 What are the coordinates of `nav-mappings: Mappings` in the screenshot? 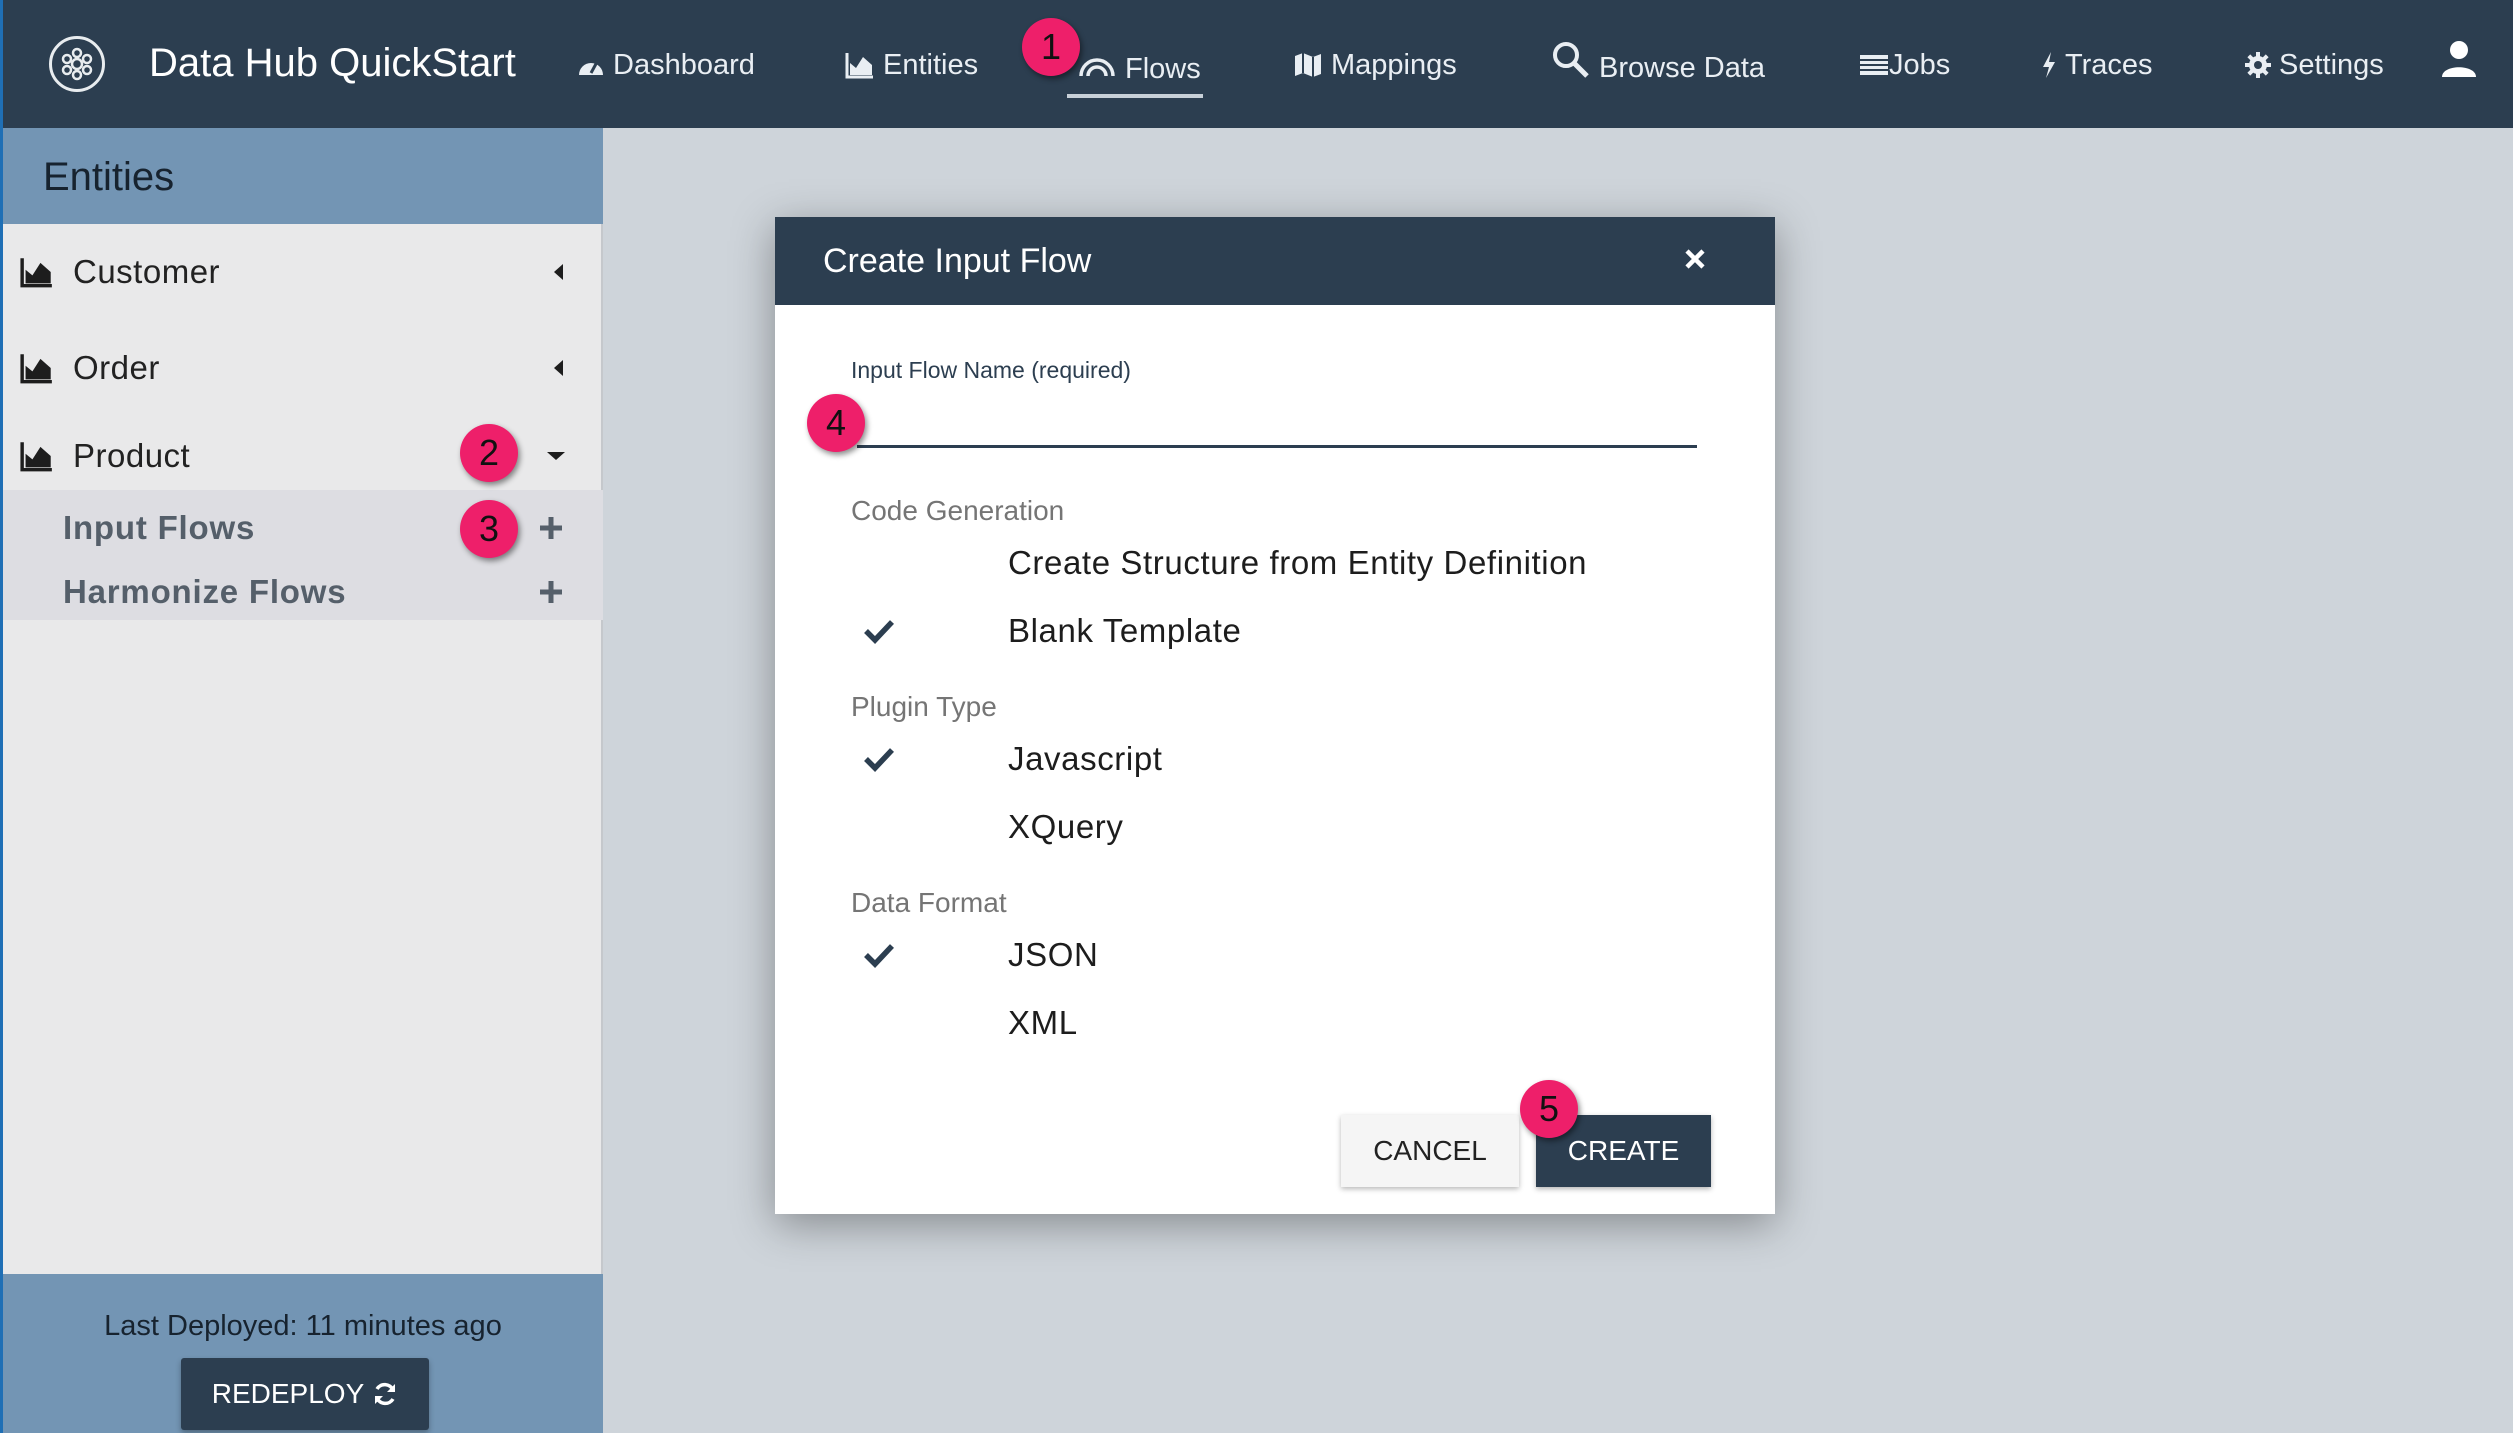 It's located at (1375, 65).